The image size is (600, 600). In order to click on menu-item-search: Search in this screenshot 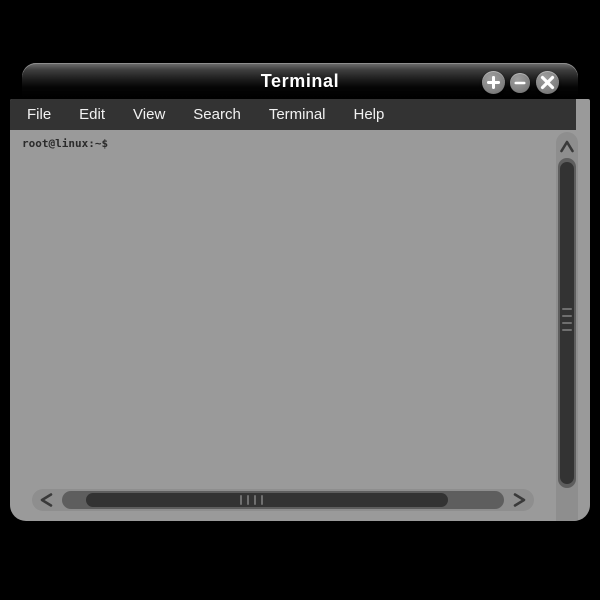, I will do `click(217, 114)`.